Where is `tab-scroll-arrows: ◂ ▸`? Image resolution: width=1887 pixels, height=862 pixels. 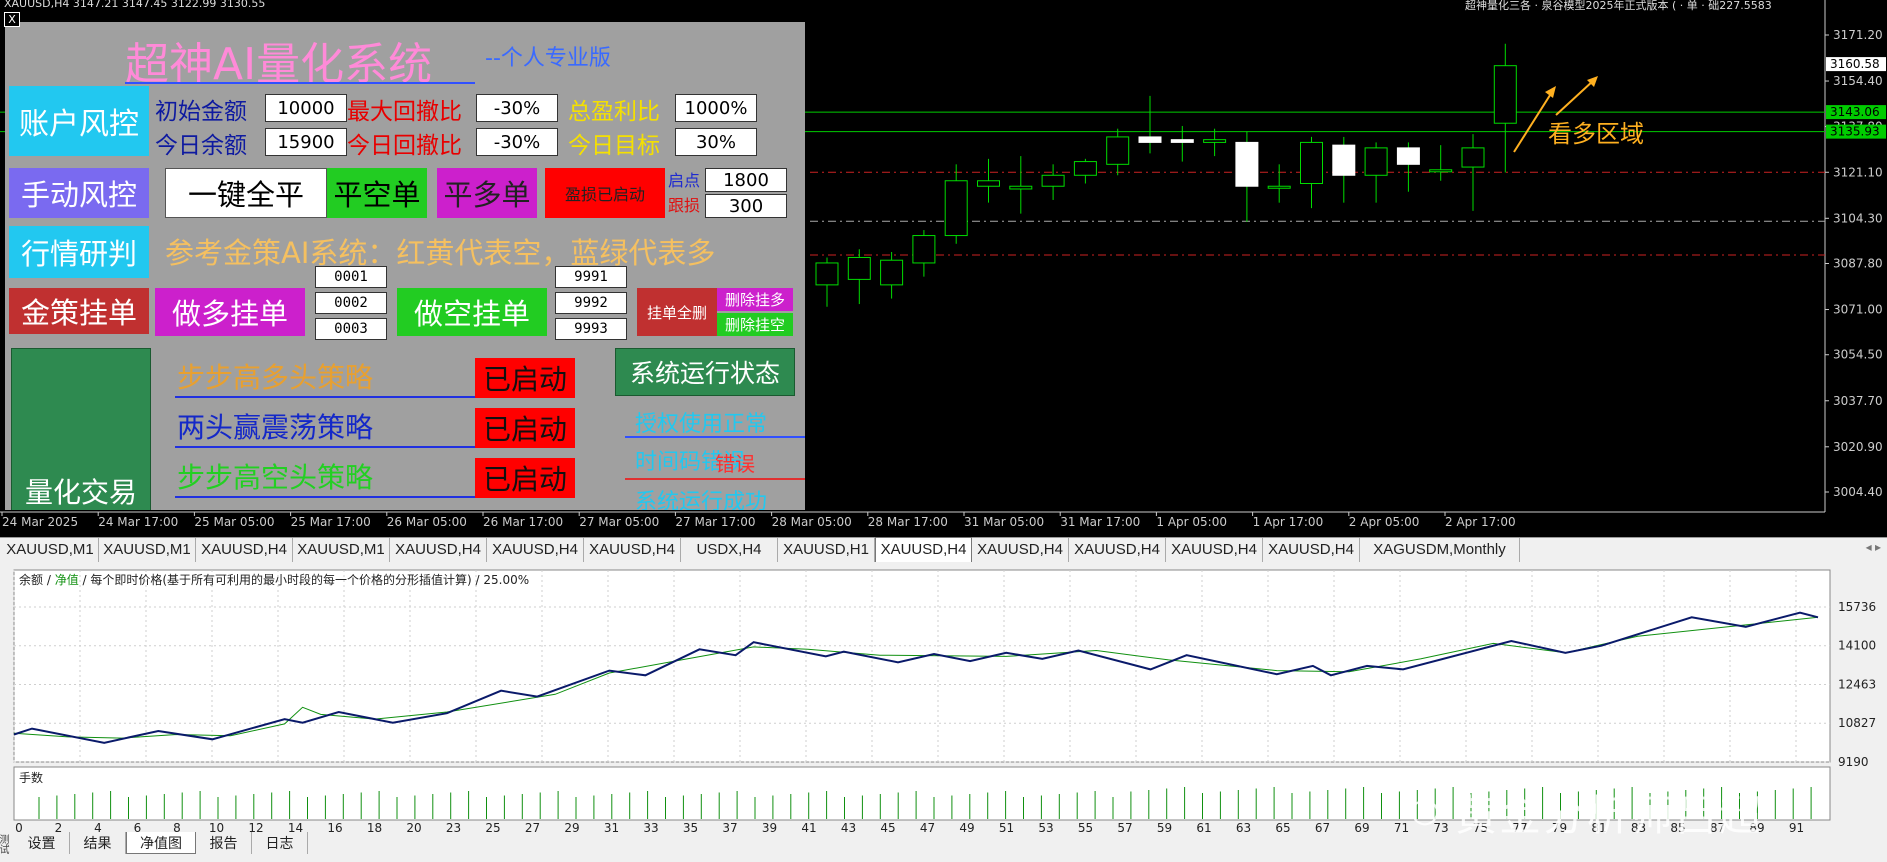
tab-scroll-arrows: ◂ ▸ is located at coordinates (1873, 547).